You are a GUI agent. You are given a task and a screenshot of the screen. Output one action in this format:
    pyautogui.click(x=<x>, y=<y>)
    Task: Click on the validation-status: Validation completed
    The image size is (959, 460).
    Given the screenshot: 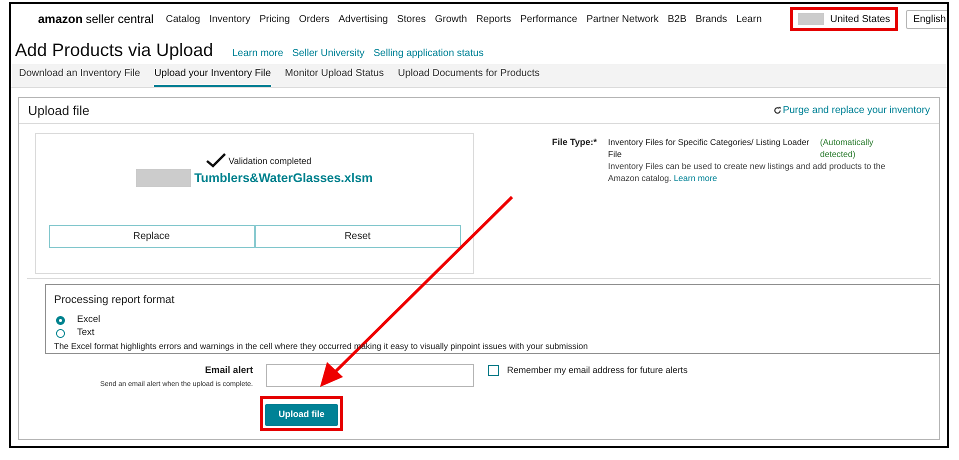 What is the action you would take?
    pyautogui.click(x=270, y=161)
    